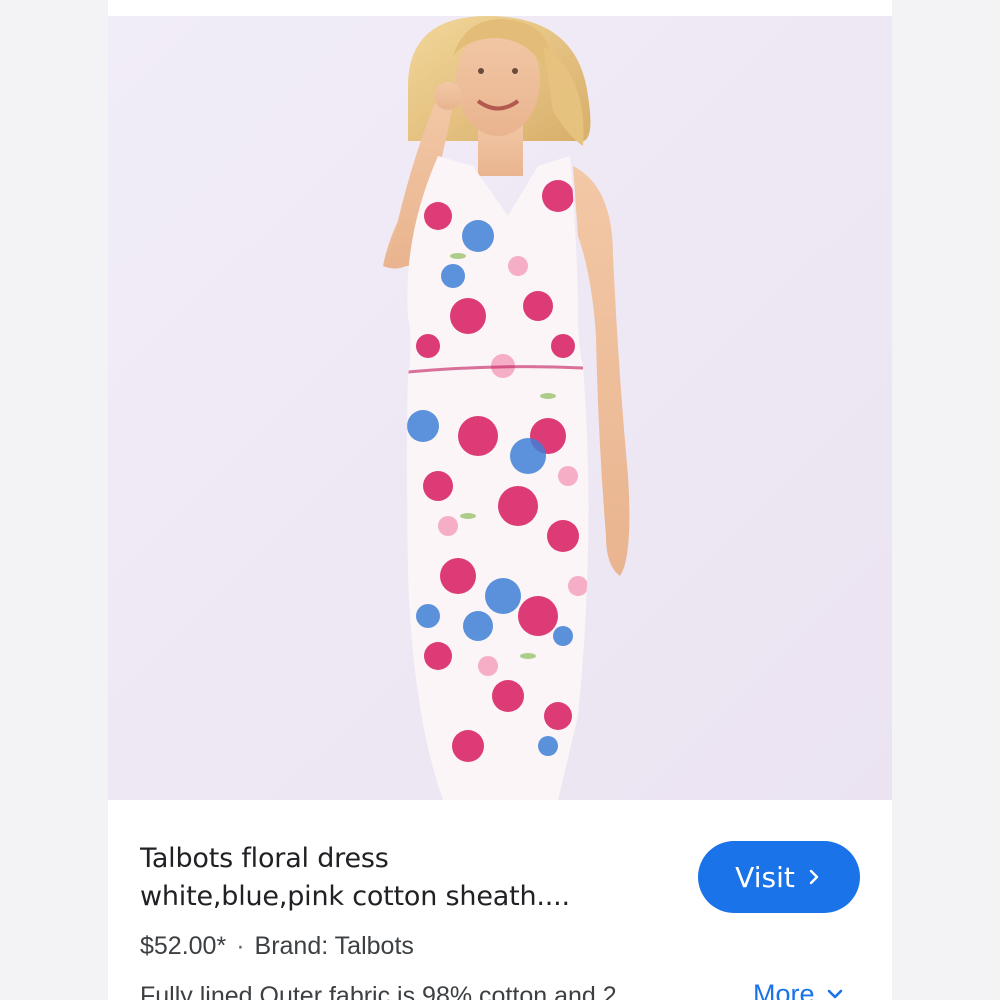  What do you see at coordinates (814, 877) in the screenshot?
I see `chevron-right-icon` at bounding box center [814, 877].